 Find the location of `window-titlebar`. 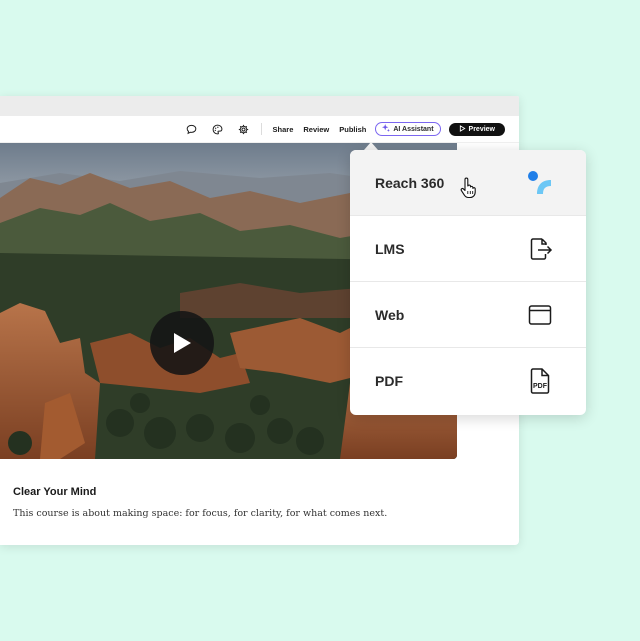

window-titlebar is located at coordinates (259, 106).